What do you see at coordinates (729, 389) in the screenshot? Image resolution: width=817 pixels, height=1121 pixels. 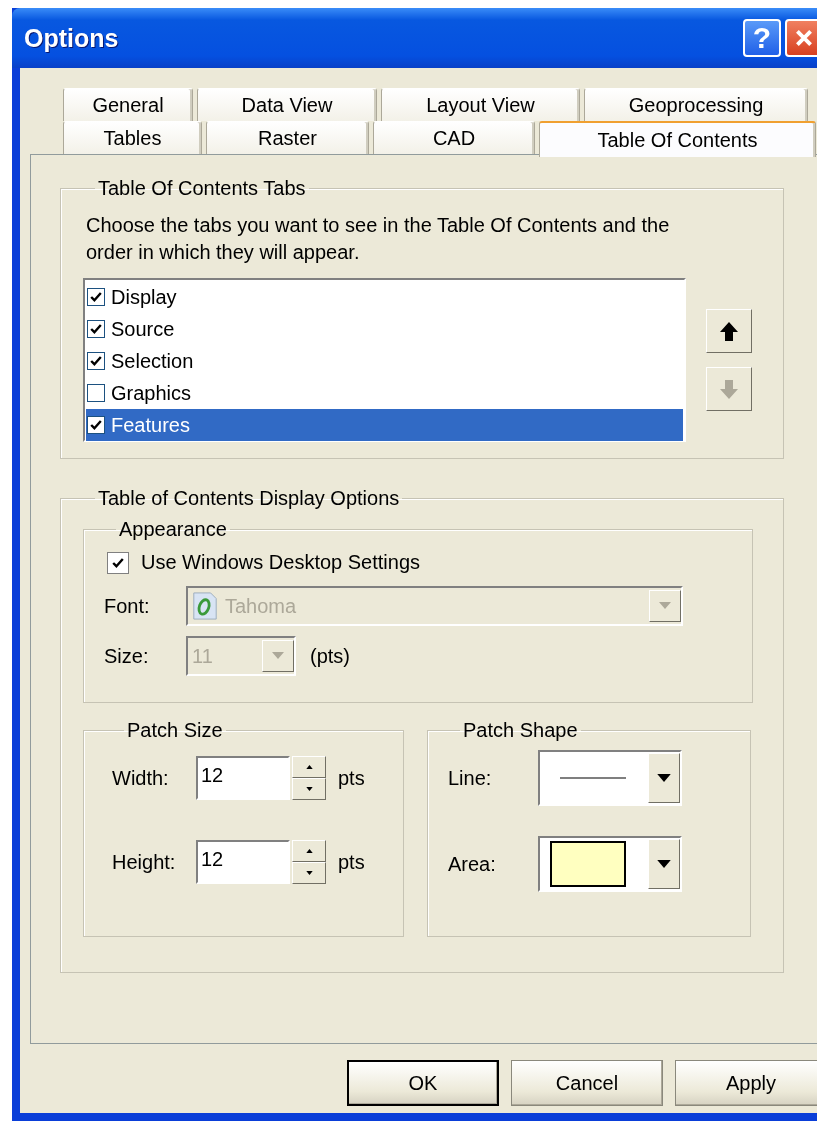 I see `down-arrow-icon` at bounding box center [729, 389].